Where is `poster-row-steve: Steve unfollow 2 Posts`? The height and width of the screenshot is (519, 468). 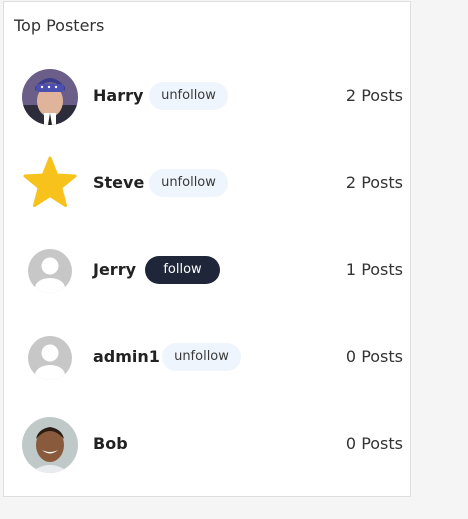 poster-row-steve: Steve unfollow 2 Posts is located at coordinates (208, 184).